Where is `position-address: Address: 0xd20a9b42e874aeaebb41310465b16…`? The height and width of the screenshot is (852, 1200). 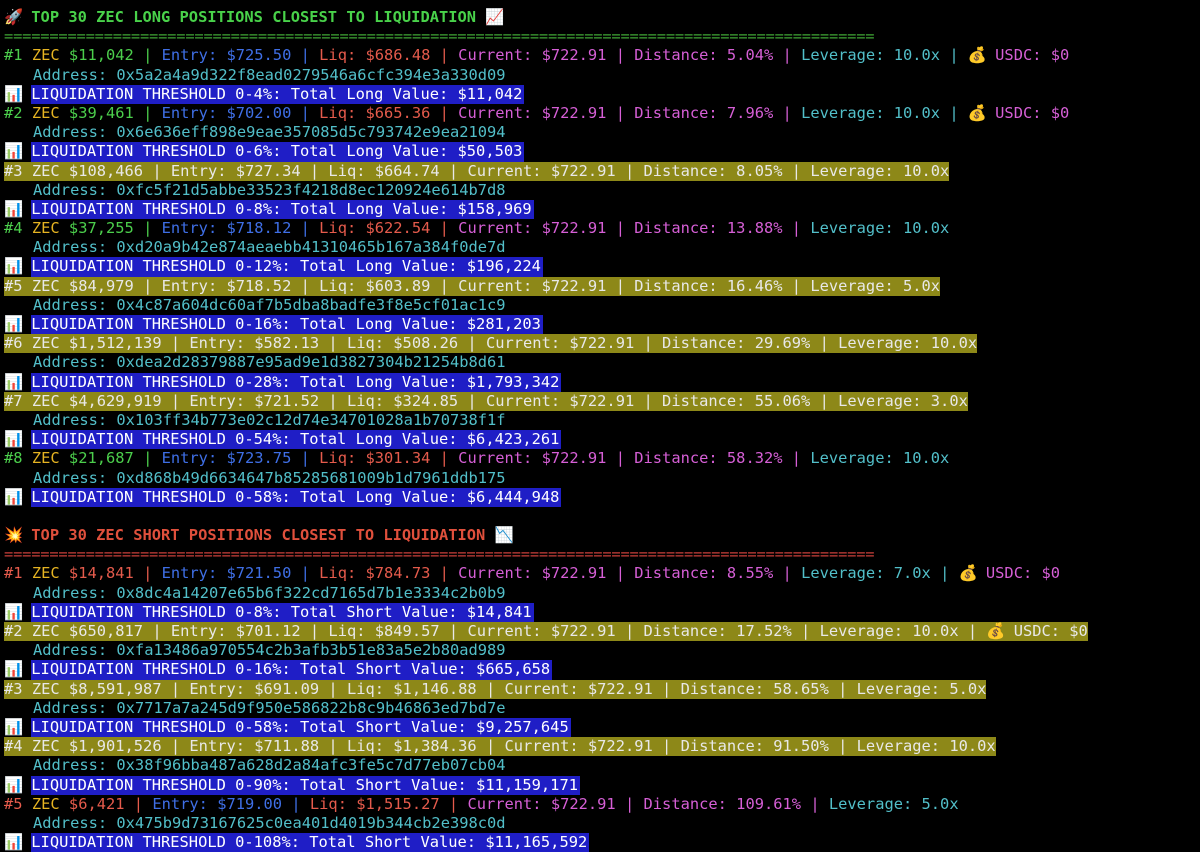
position-address: Address: 0xd20a9b42e874aeaebb41310465b16… is located at coordinates (269, 247).